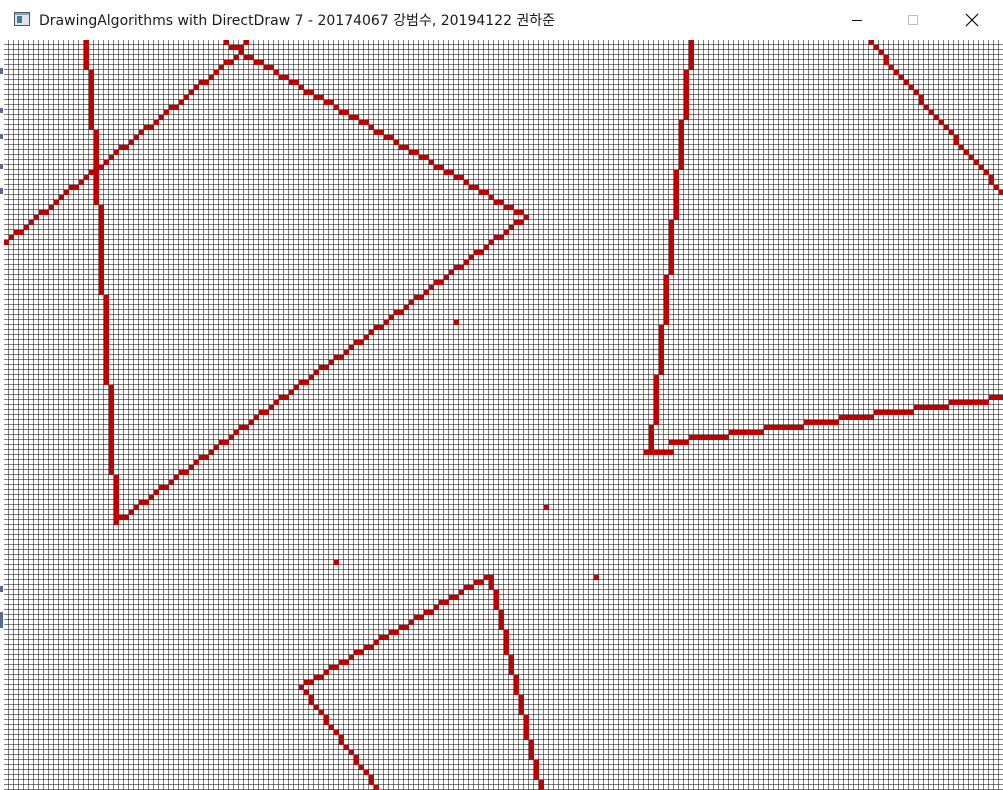 Image resolution: width=1003 pixels, height=790 pixels. I want to click on maximize-icon, so click(913, 20).